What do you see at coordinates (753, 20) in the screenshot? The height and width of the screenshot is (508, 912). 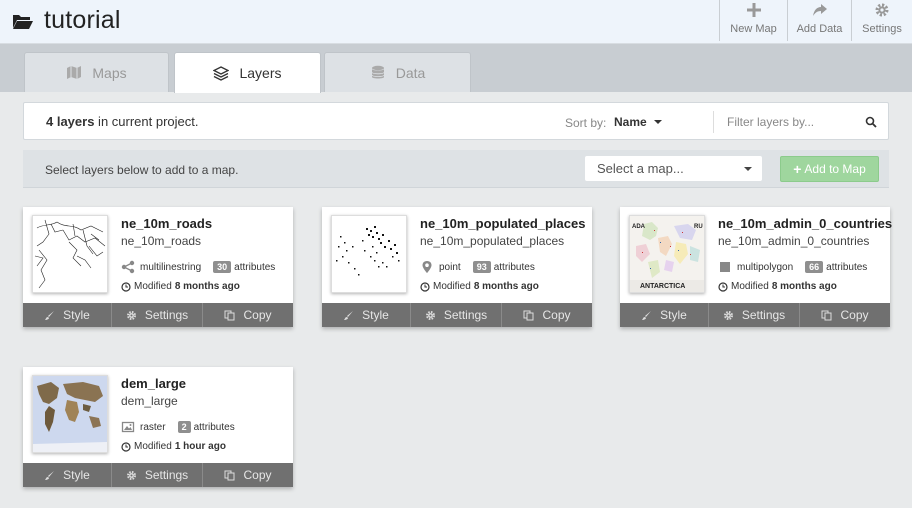 I see `new-map-button: New Map` at bounding box center [753, 20].